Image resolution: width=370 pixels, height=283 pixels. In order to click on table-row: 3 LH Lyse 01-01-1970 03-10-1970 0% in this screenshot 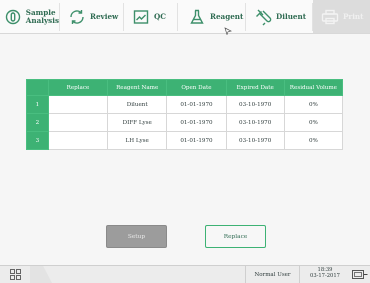, I will do `click(185, 140)`.